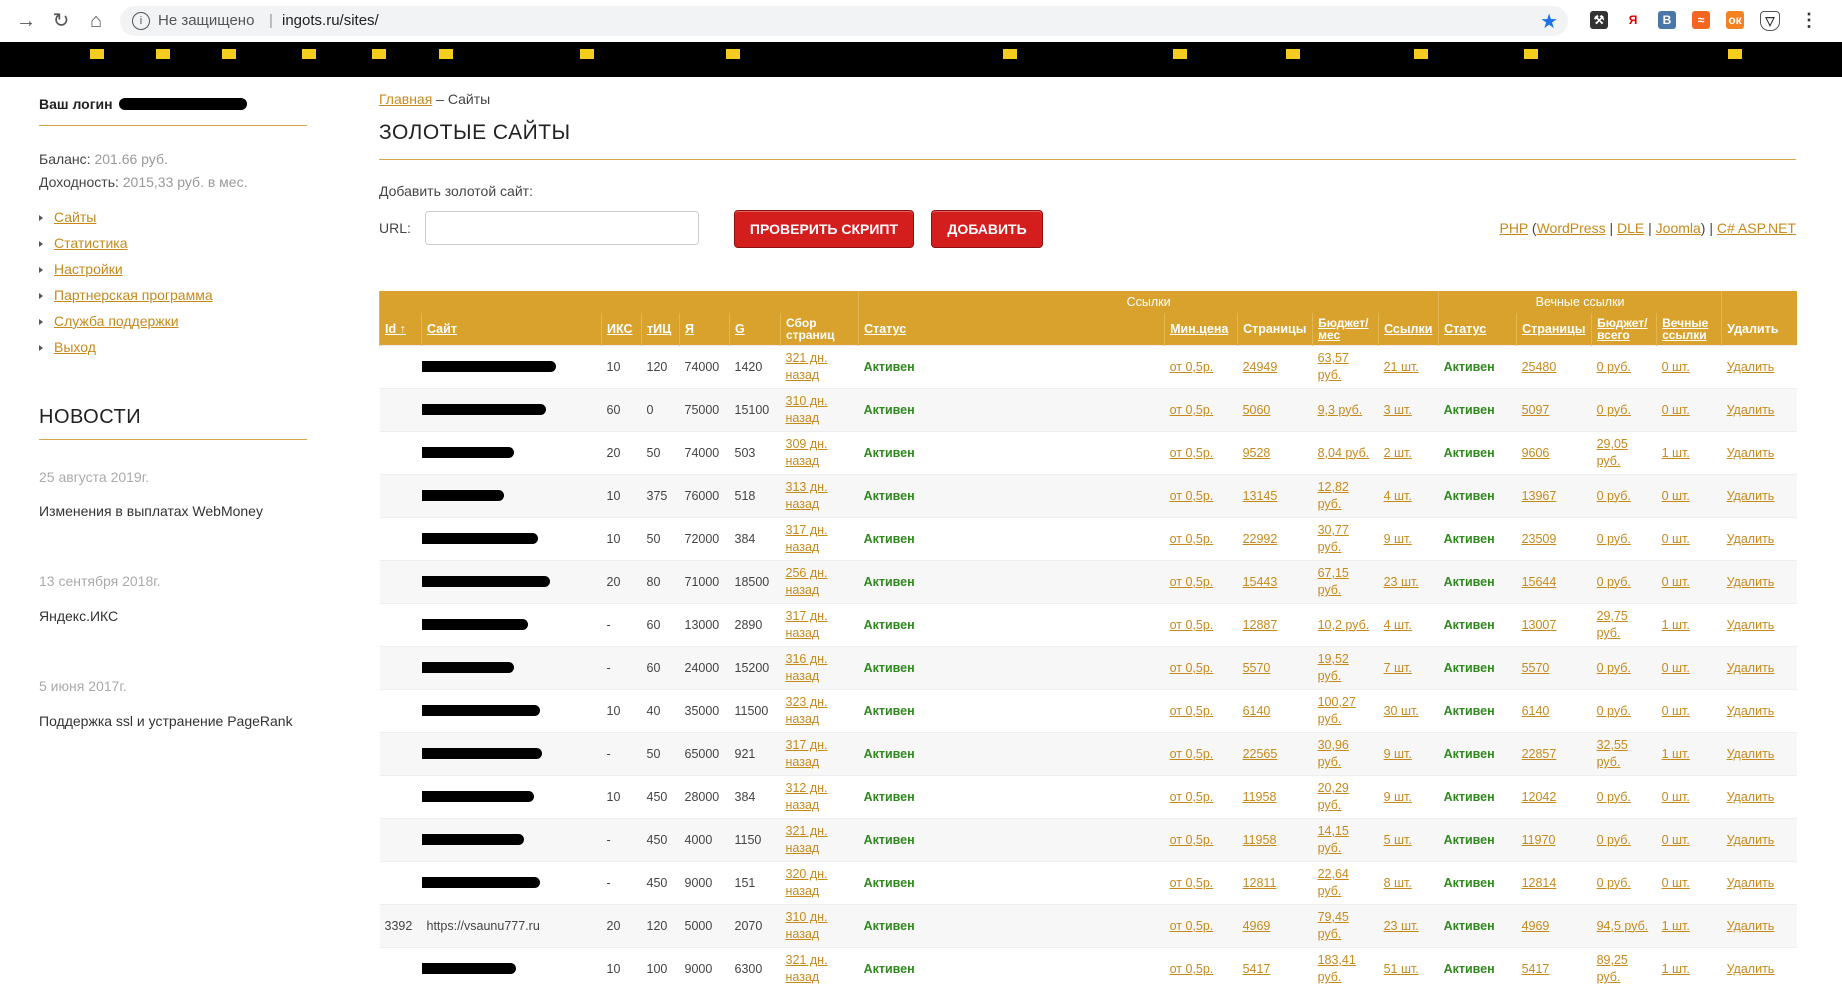 This screenshot has width=1842, height=993. I want to click on vk-icon: B, so click(1667, 20).